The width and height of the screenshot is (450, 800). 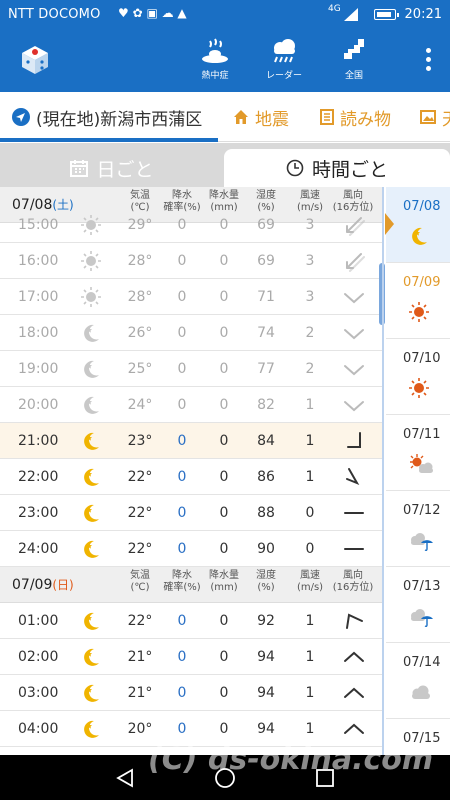 What do you see at coordinates (109, 140) in the screenshot?
I see `active-tab-indicator` at bounding box center [109, 140].